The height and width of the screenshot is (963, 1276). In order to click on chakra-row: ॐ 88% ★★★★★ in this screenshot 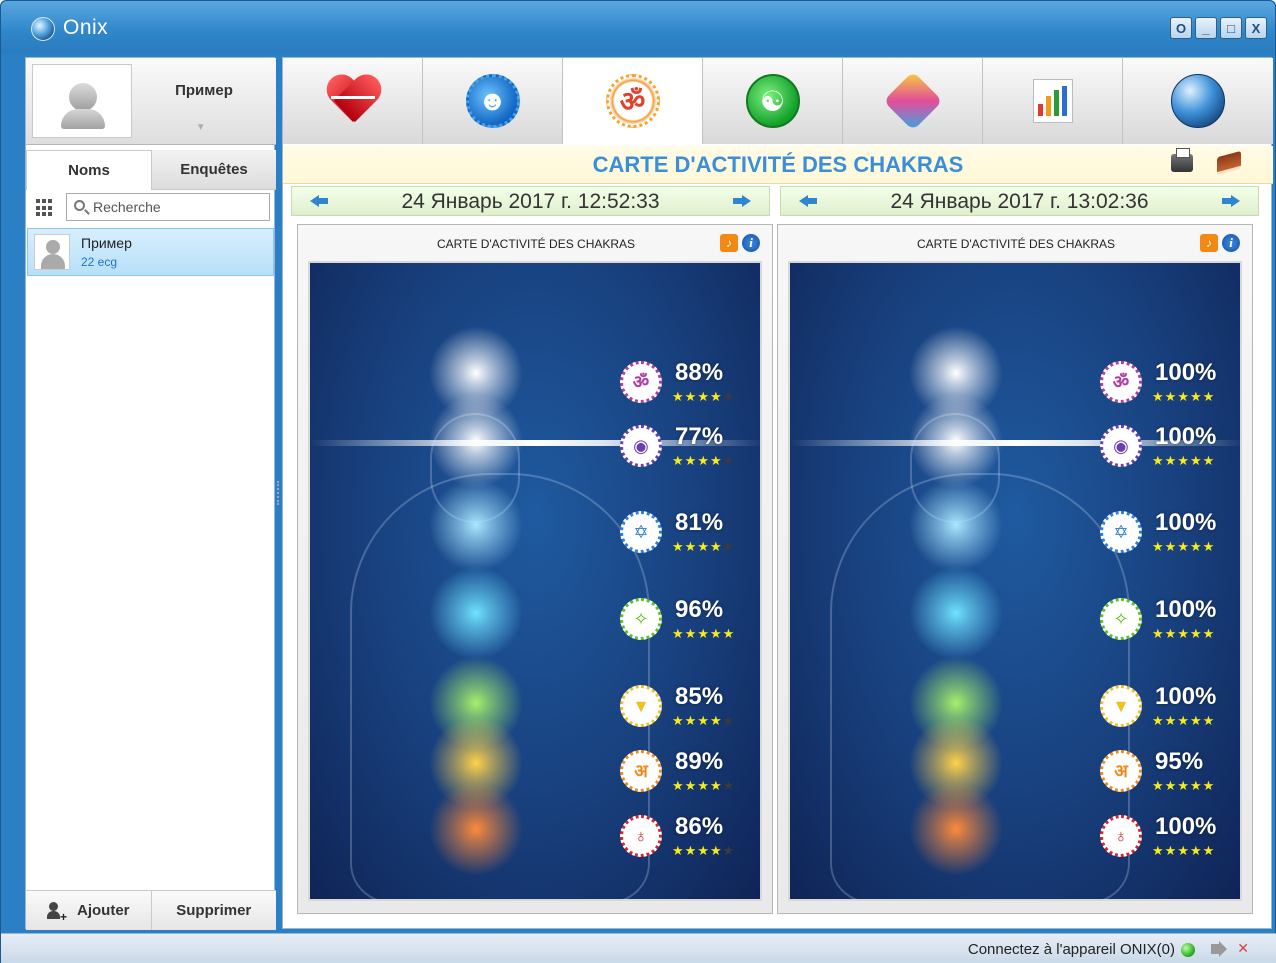, I will do `click(685, 384)`.